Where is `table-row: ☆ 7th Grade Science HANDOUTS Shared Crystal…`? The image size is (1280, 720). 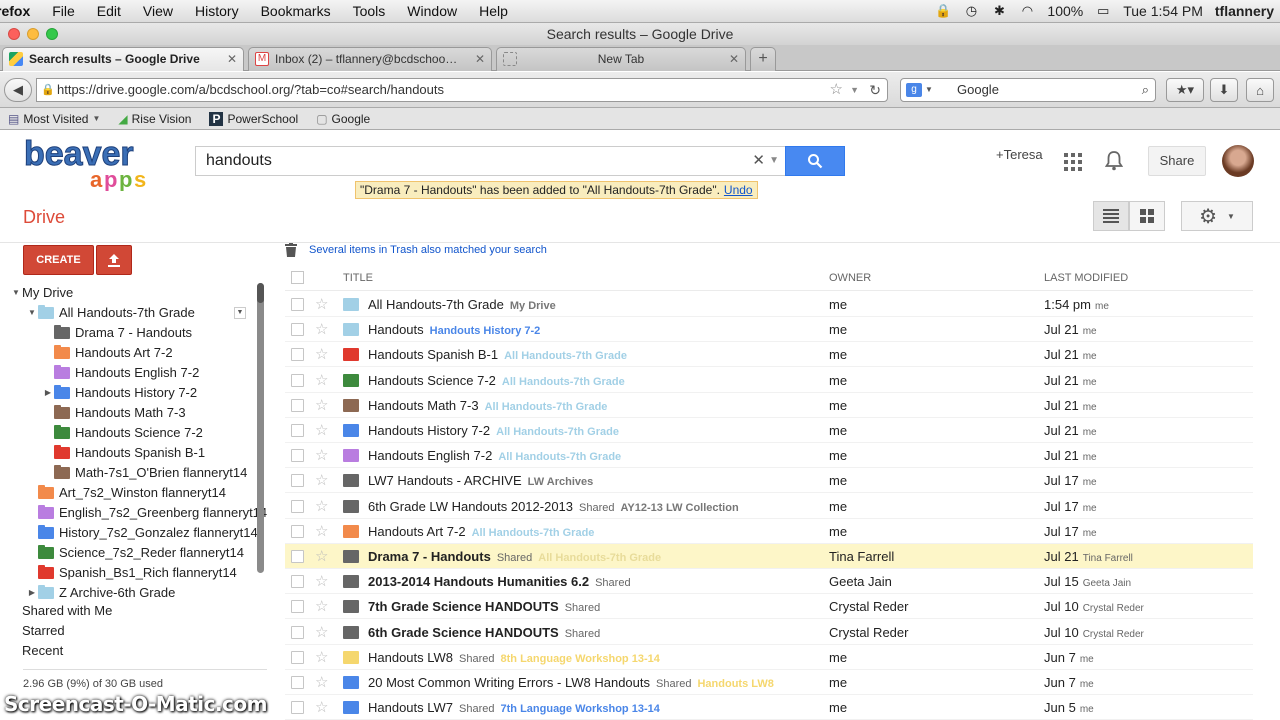
table-row: ☆ 7th Grade Science HANDOUTS Shared Crystal… is located at coordinates (769, 607).